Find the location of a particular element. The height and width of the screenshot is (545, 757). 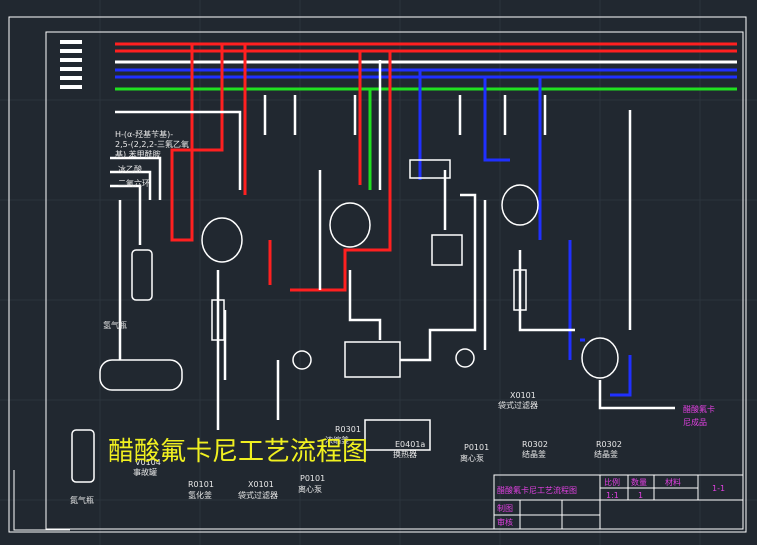

scale-label: 比例 is located at coordinates (612, 482).